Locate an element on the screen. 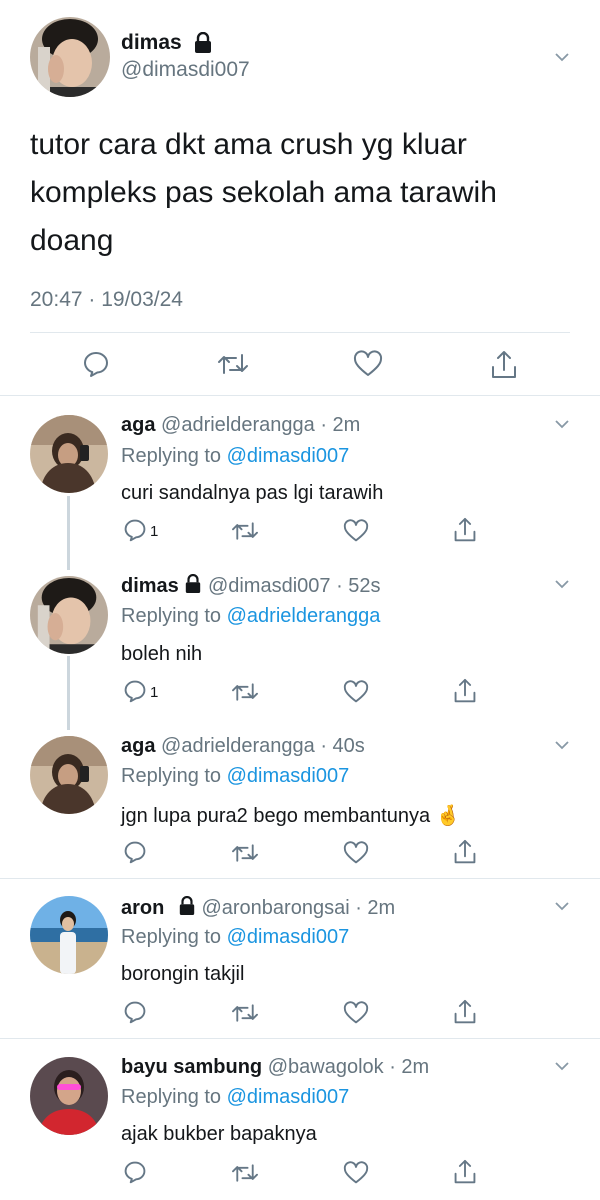 The height and width of the screenshot is (1200, 600). replying-to: Replying to @adrielderangga is located at coordinates (250, 616).